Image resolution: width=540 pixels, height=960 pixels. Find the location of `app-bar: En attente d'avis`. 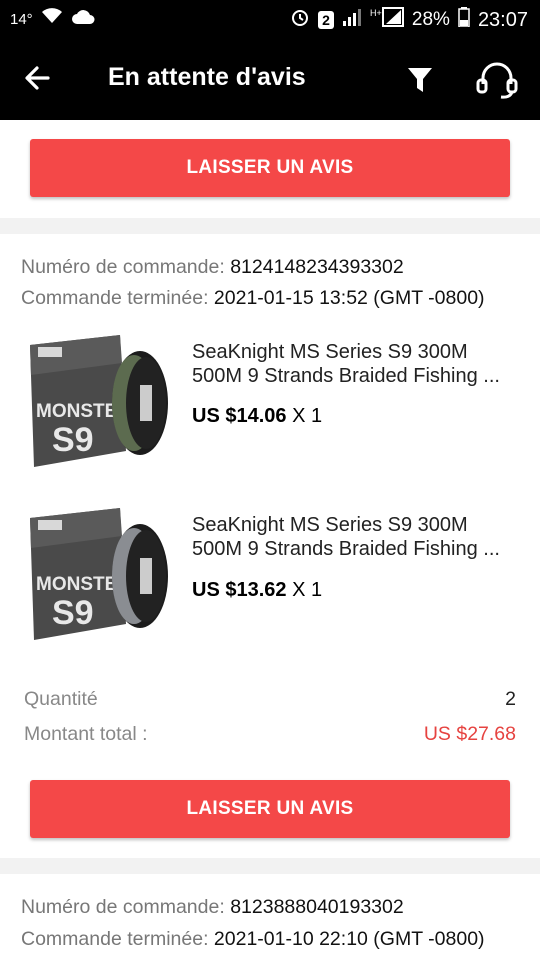

app-bar: En attente d'avis is located at coordinates (270, 79).